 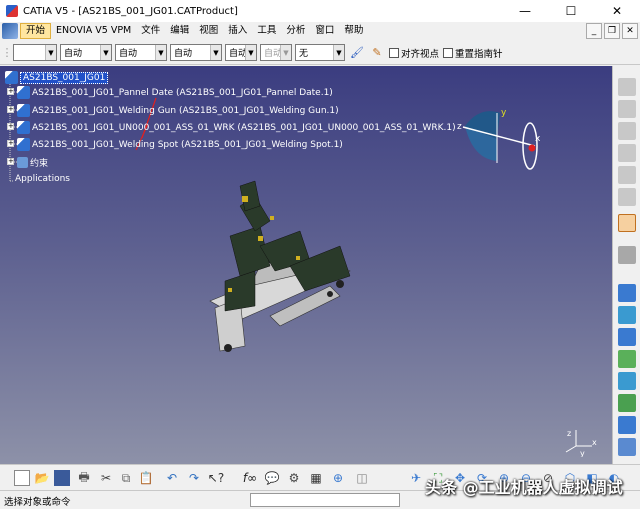 What do you see at coordinates (627, 255) in the screenshot?
I see `manipulation-icon` at bounding box center [627, 255].